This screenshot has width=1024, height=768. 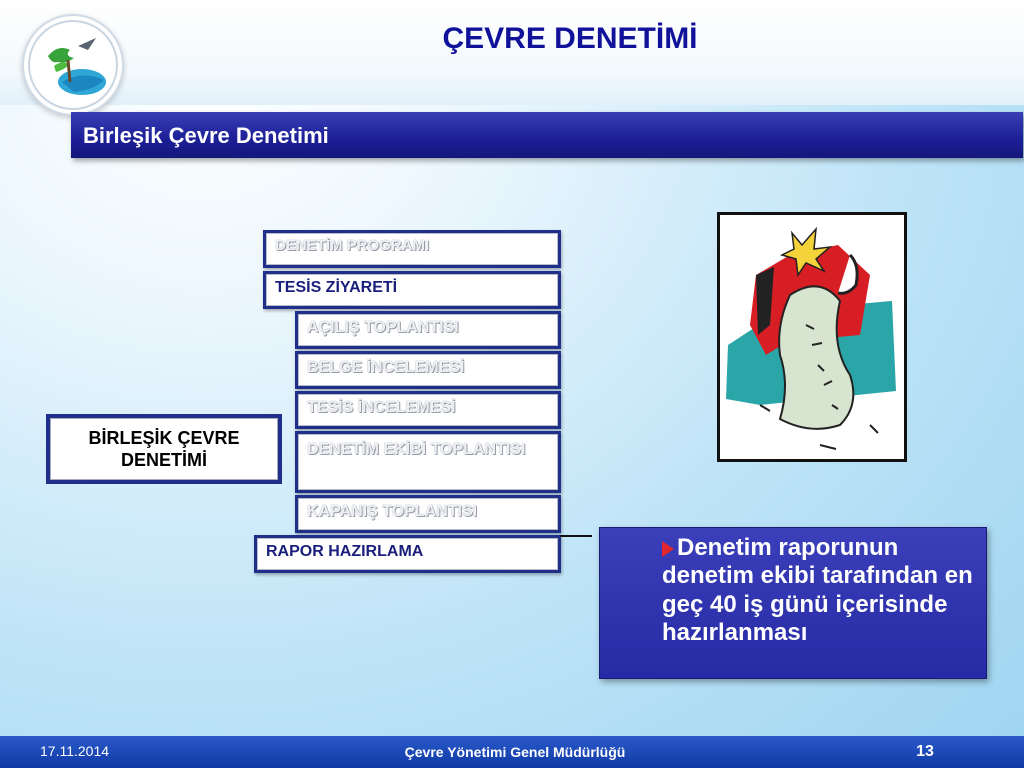 I want to click on step-denetim-programi: DENETİM PROGRAMI, so click(x=412, y=249).